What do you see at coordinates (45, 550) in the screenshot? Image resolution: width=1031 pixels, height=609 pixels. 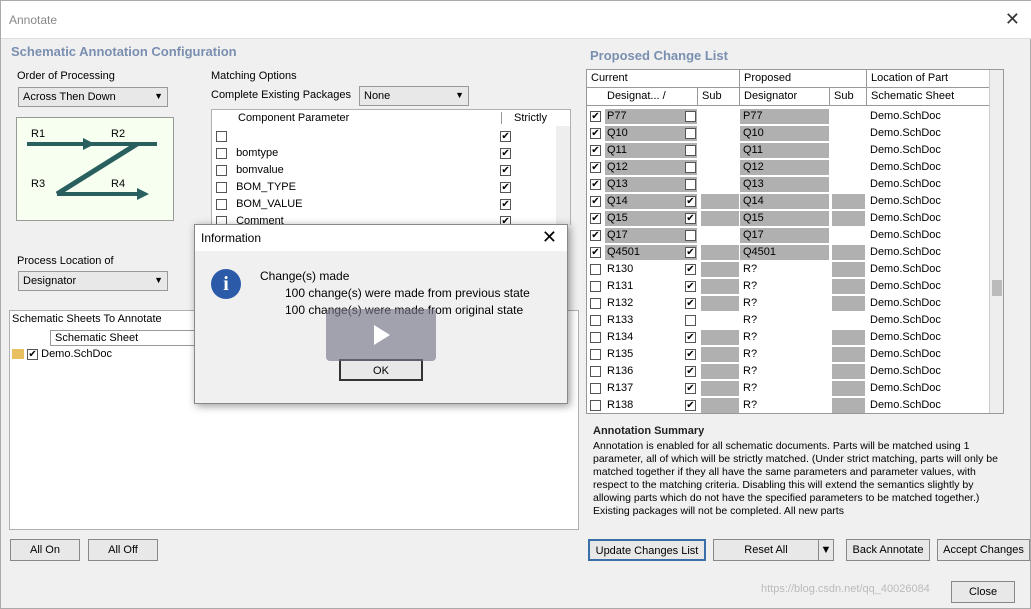 I see `all-on-button: All On` at bounding box center [45, 550].